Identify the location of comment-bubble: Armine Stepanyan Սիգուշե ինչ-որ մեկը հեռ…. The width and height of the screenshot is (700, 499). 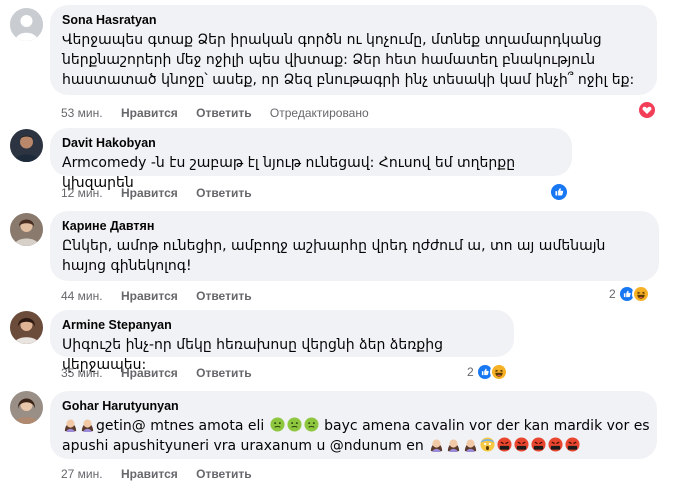
(282, 341).